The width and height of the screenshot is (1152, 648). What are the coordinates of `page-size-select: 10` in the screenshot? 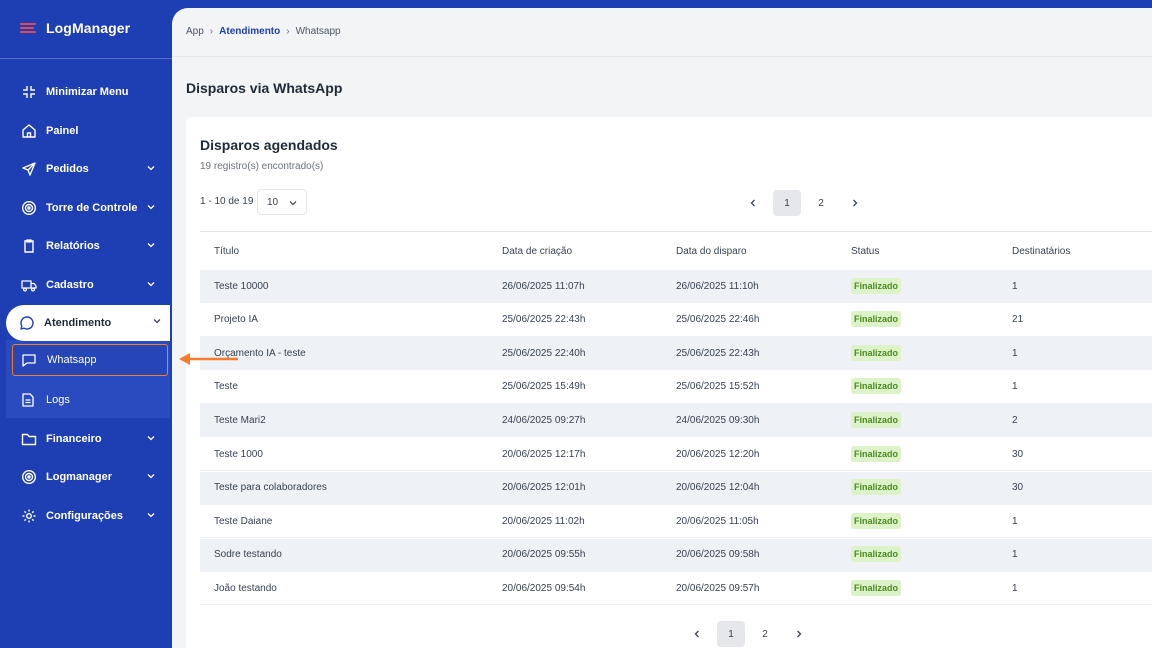 It's located at (282, 202).